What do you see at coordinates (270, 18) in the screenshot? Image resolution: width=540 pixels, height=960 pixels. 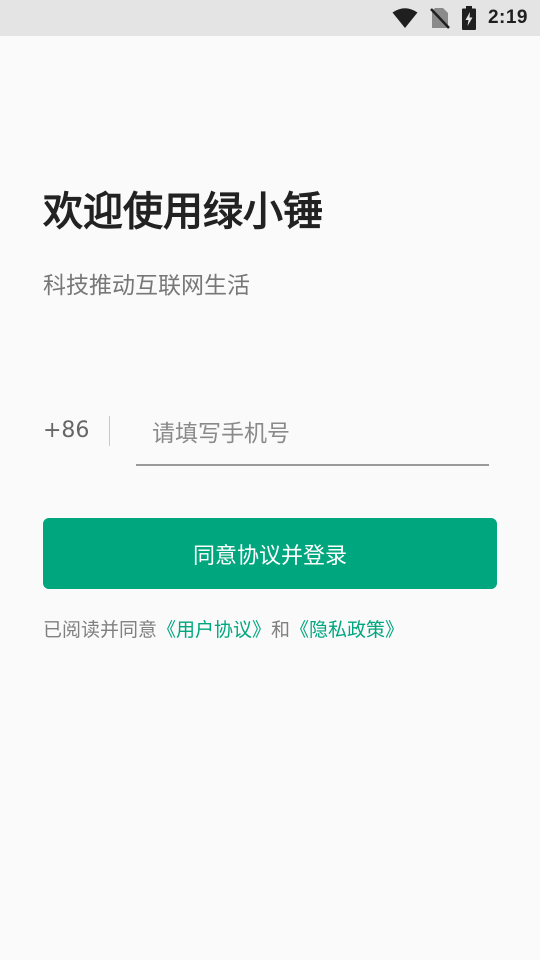 I see `status-bar: 2:19` at bounding box center [270, 18].